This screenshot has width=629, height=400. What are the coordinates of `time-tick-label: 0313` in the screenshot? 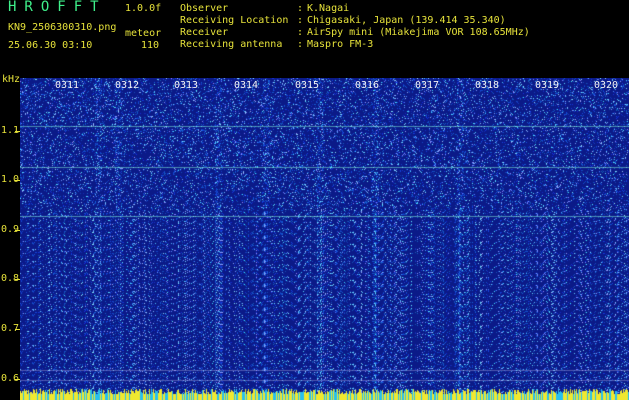 It's located at (186, 85).